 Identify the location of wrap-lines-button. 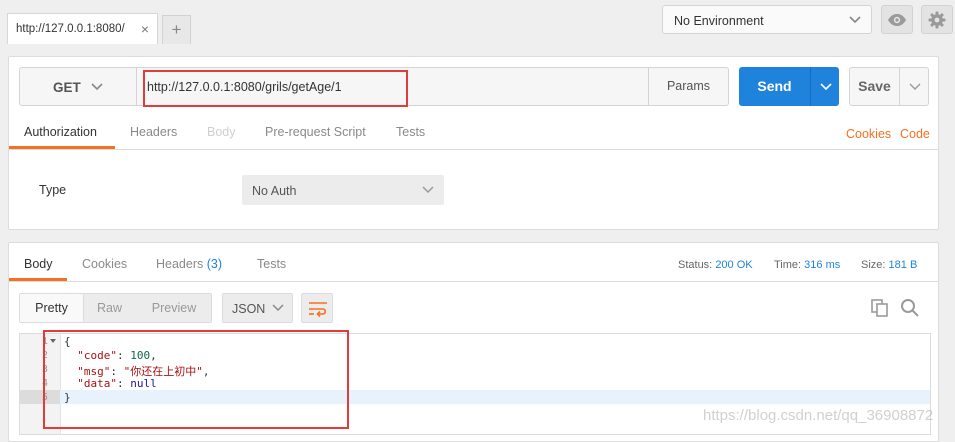
(317, 308).